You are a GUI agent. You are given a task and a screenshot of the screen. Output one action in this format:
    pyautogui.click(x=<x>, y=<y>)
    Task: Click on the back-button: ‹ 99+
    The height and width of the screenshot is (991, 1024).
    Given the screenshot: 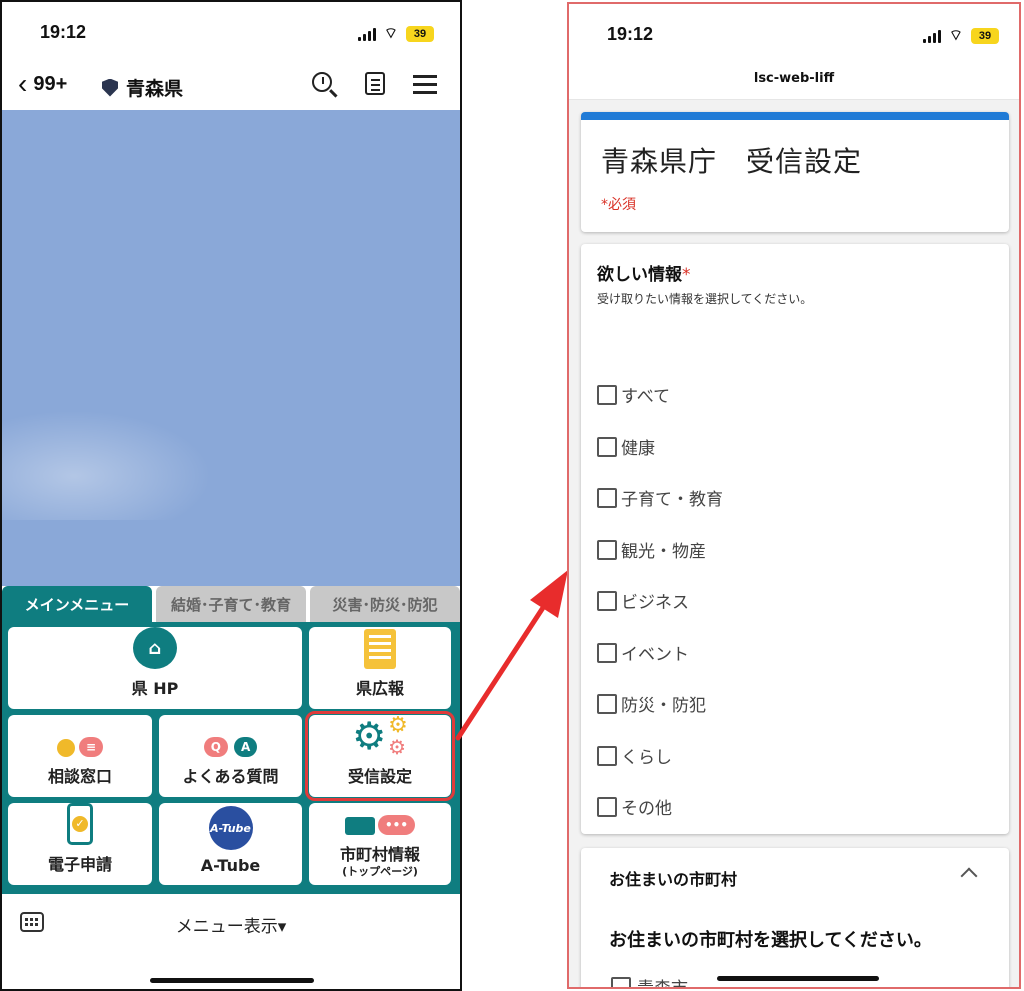 What is the action you would take?
    pyautogui.click(x=43, y=83)
    